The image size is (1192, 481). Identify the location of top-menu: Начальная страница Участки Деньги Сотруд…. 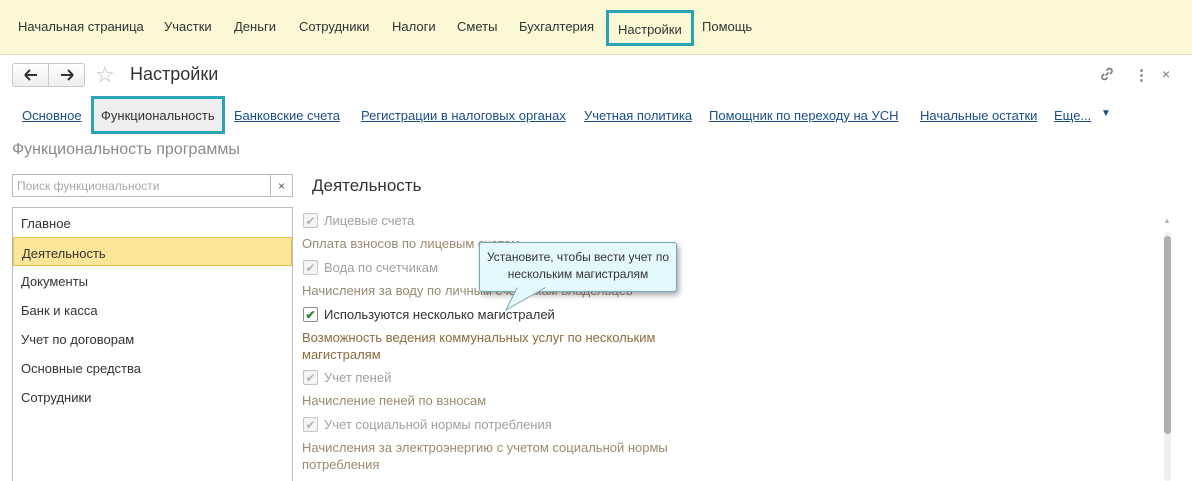
(596, 27).